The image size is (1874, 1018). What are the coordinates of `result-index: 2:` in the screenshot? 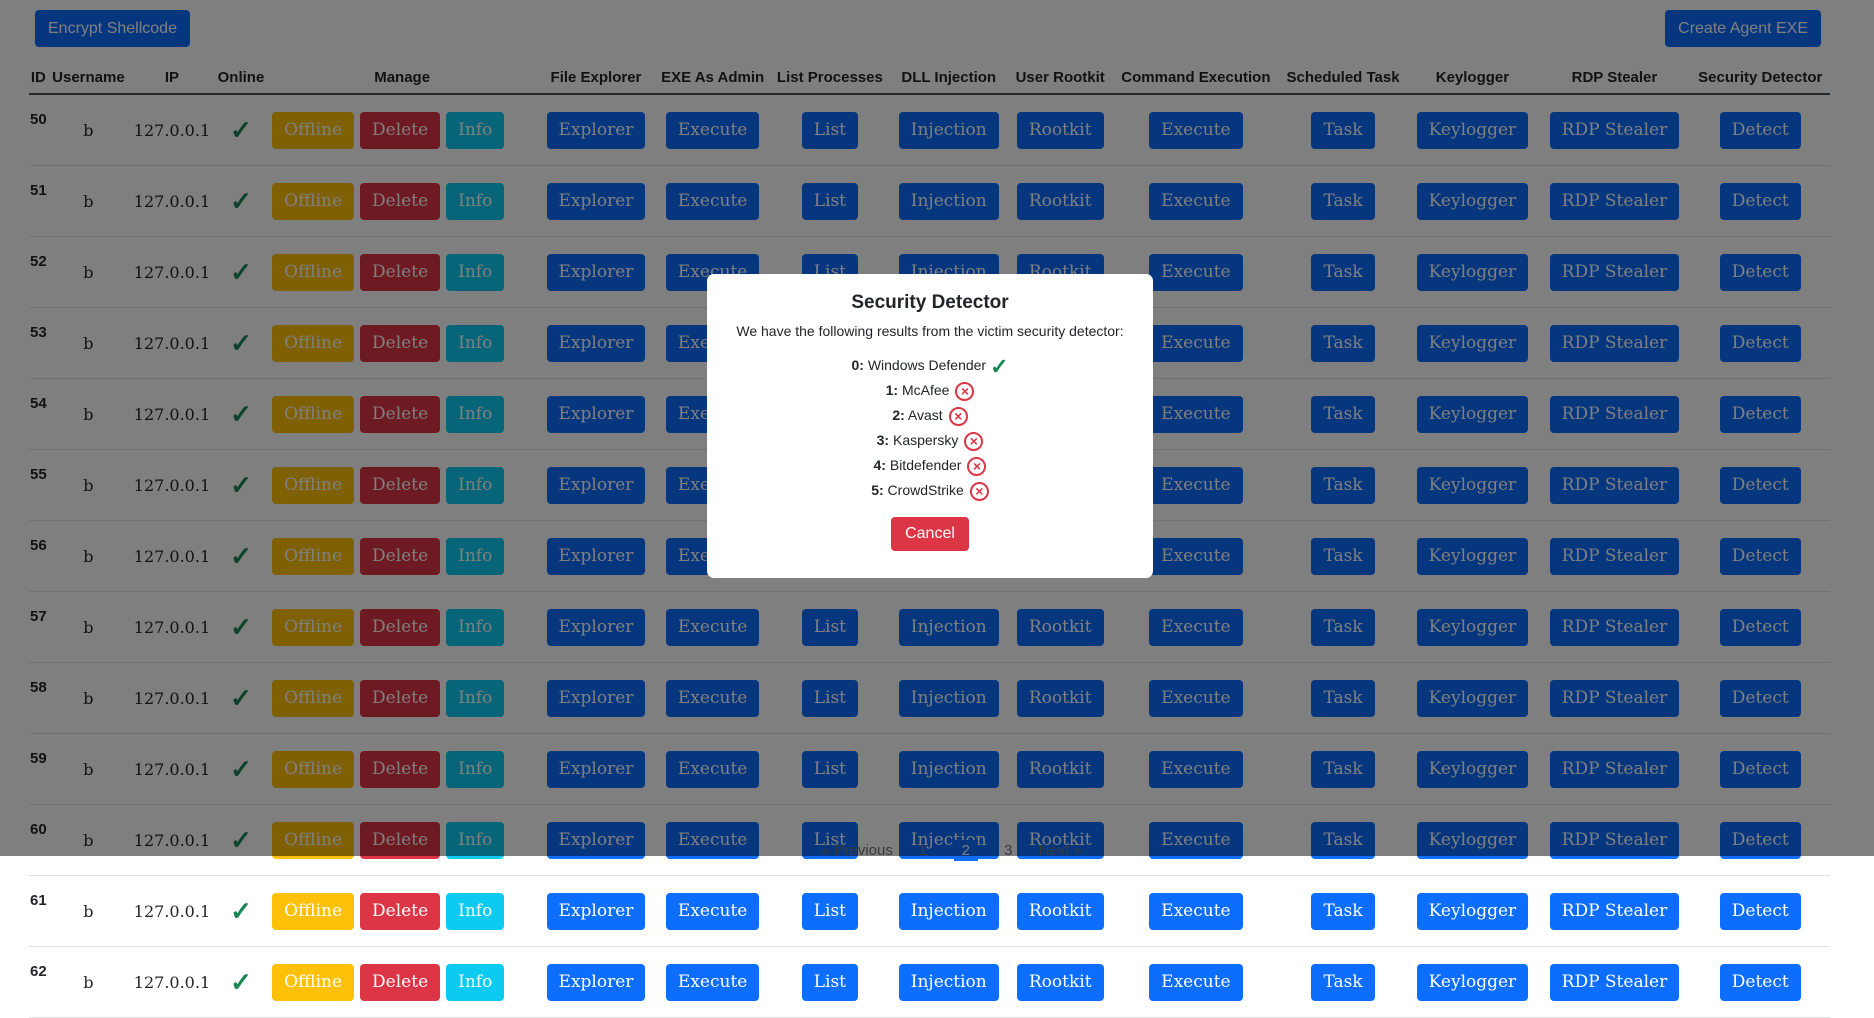 It's located at (898, 415).